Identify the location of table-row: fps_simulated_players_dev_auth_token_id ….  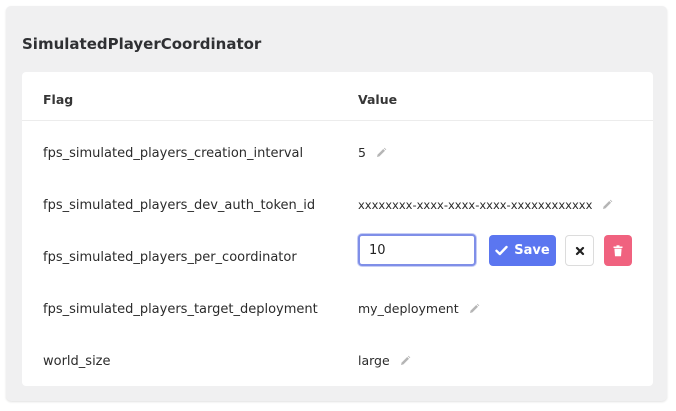
(337, 206).